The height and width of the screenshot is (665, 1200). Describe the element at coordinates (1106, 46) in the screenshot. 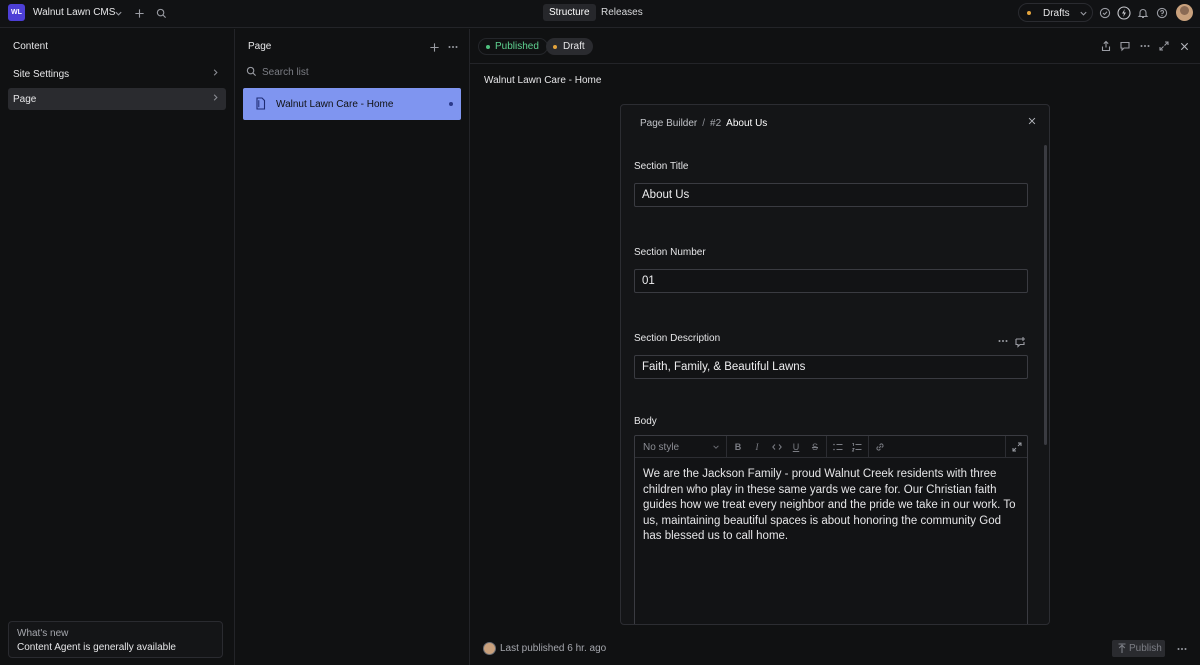

I see `share-icon` at that location.